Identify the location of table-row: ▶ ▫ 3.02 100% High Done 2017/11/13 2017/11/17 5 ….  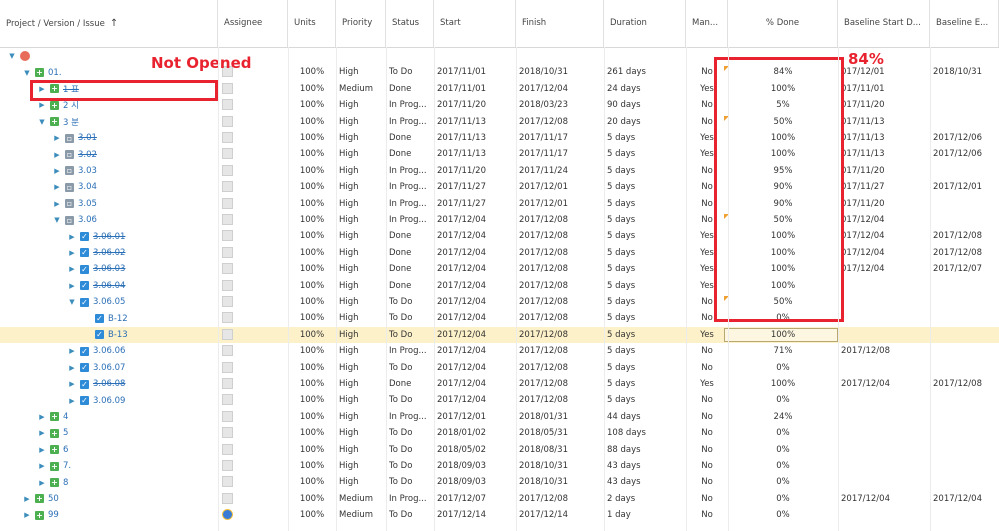
(499, 154).